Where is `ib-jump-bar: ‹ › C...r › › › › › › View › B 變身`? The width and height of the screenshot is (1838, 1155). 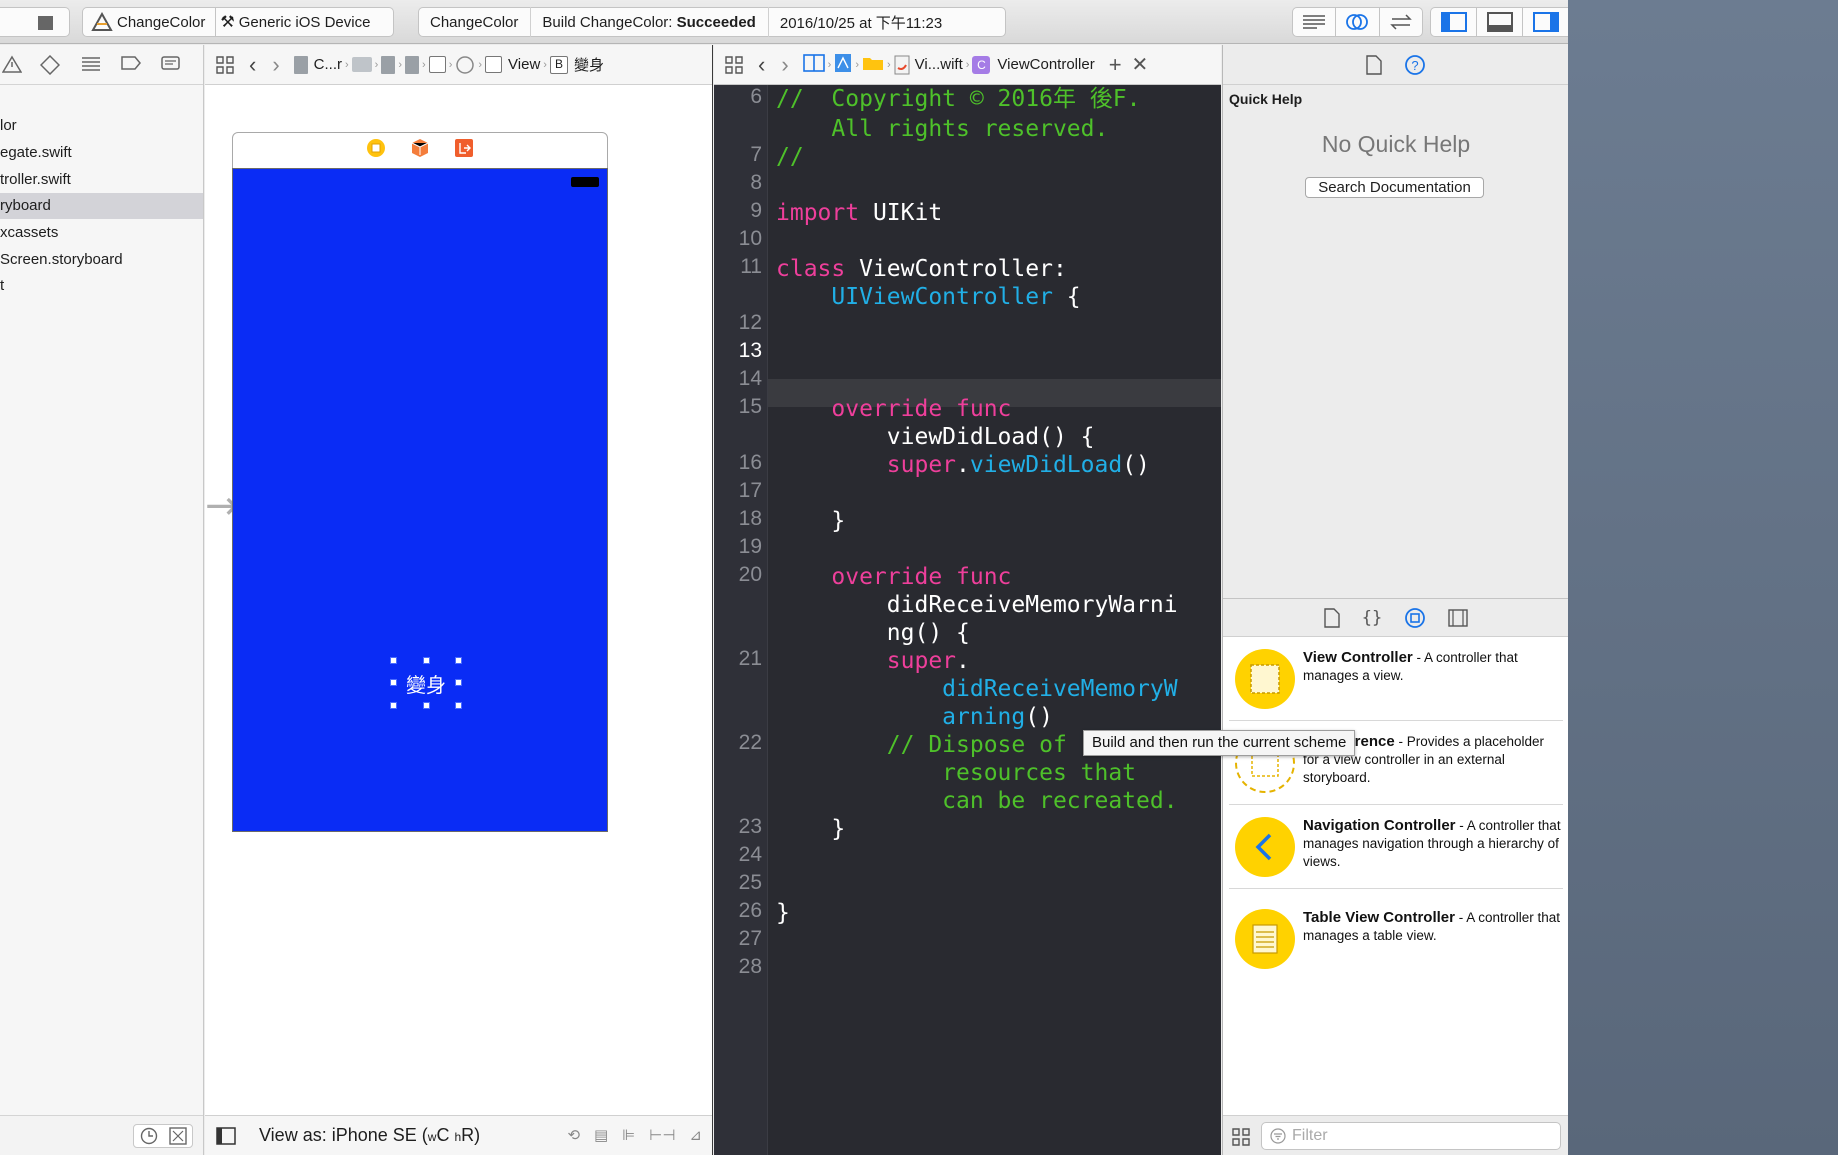 ib-jump-bar: ‹ › C...r › › › › › › View › B 變身 is located at coordinates (458, 65).